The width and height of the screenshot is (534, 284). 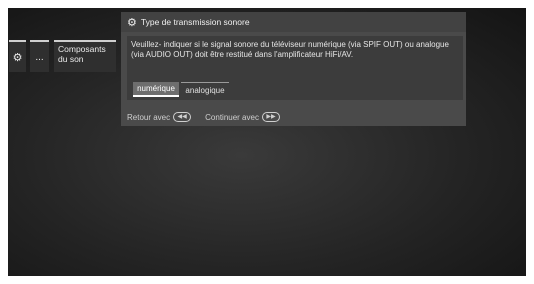 I want to click on menu-item-label-line2: du son, so click(x=71, y=59).